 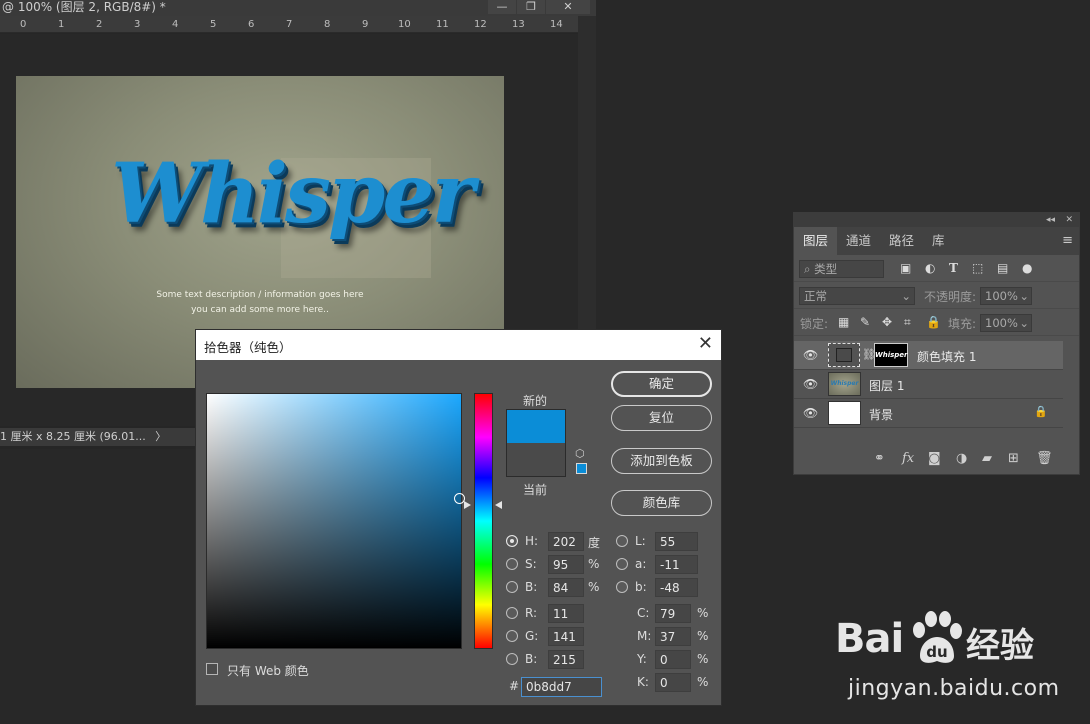 I want to click on panel-menu-icon: ≡, so click(x=1067, y=241).